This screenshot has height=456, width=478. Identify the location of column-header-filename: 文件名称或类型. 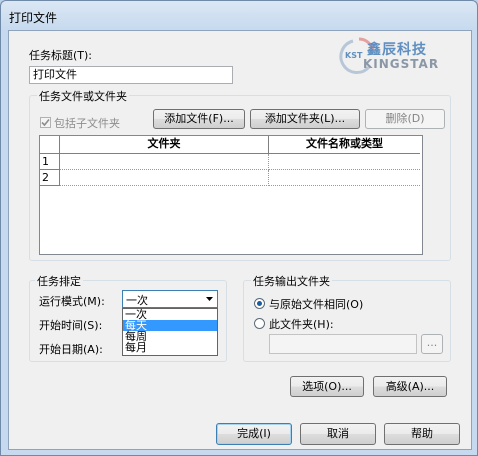
(344, 145).